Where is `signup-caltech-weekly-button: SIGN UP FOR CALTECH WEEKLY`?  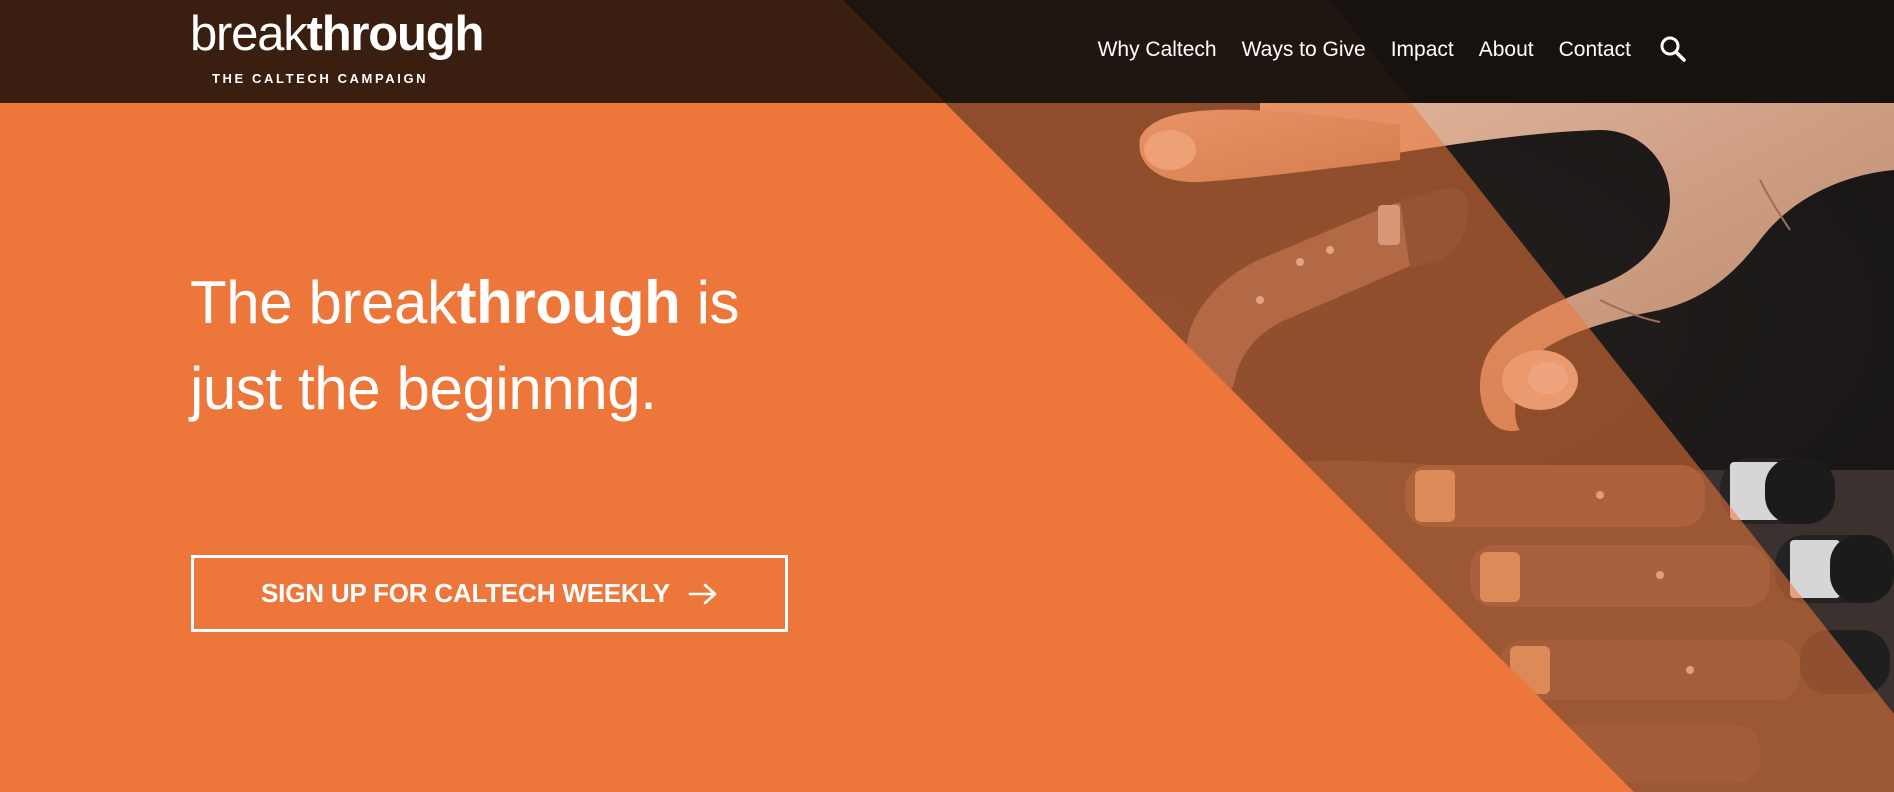
signup-caltech-weekly-button: SIGN UP FOR CALTECH WEEKLY is located at coordinates (489, 593).